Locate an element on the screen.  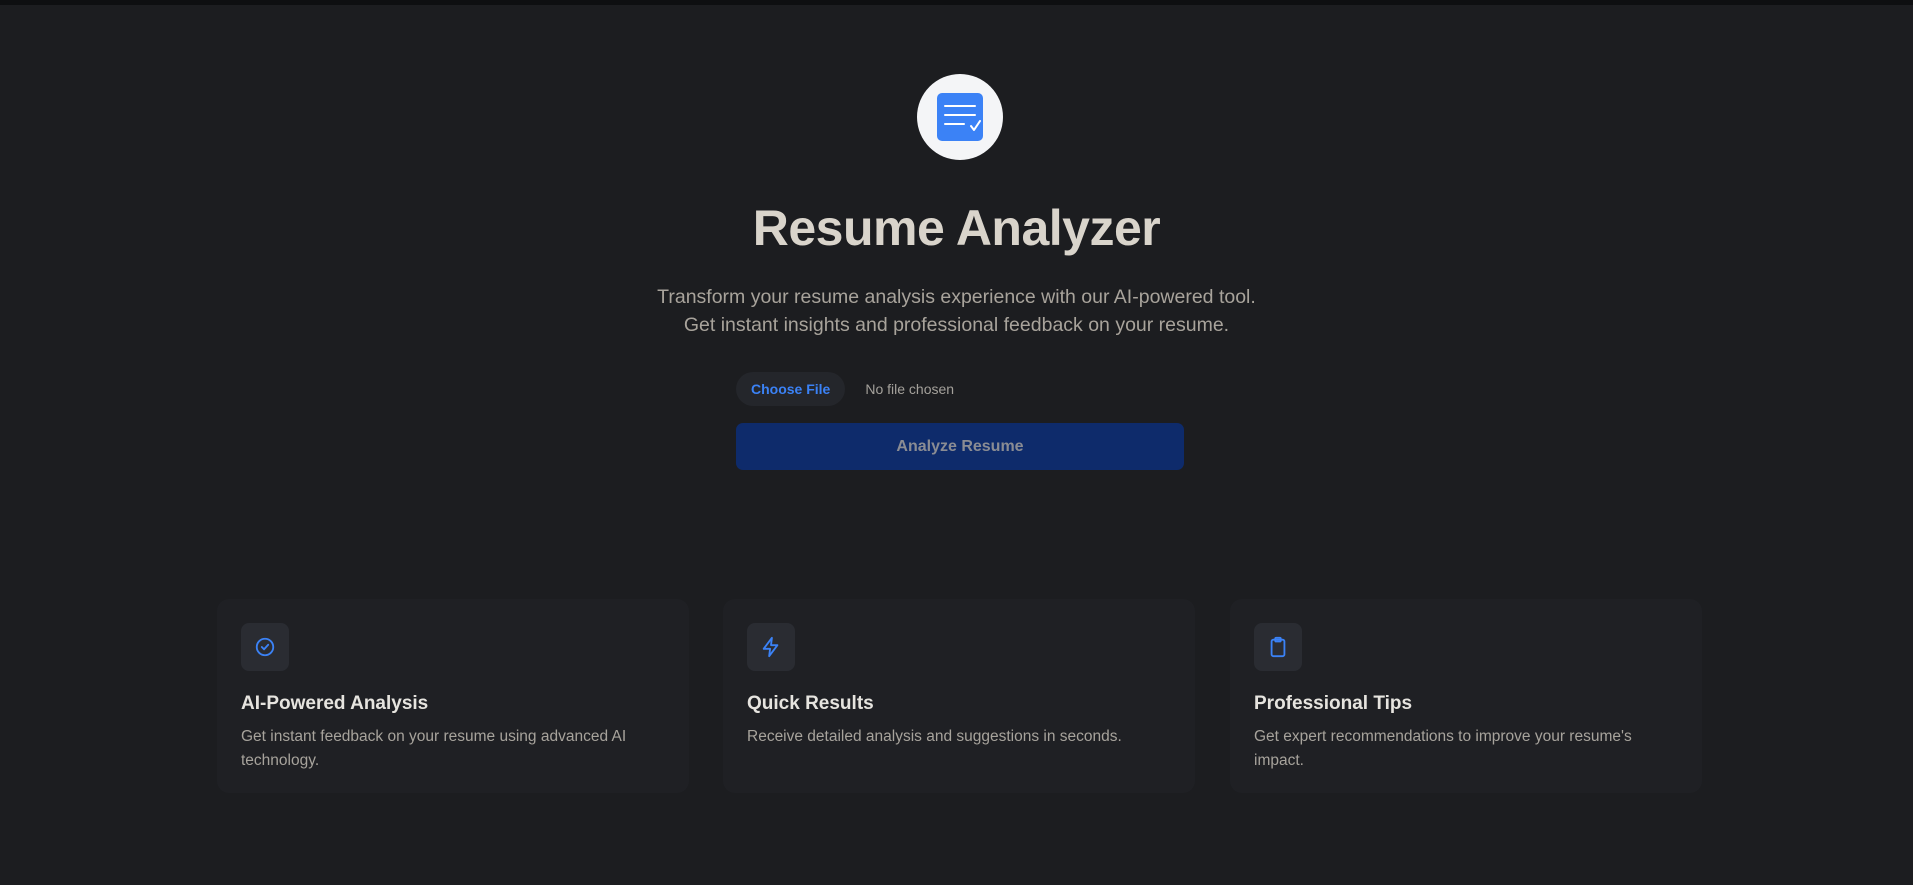
choose-file-button: Choose File is located at coordinates (791, 389).